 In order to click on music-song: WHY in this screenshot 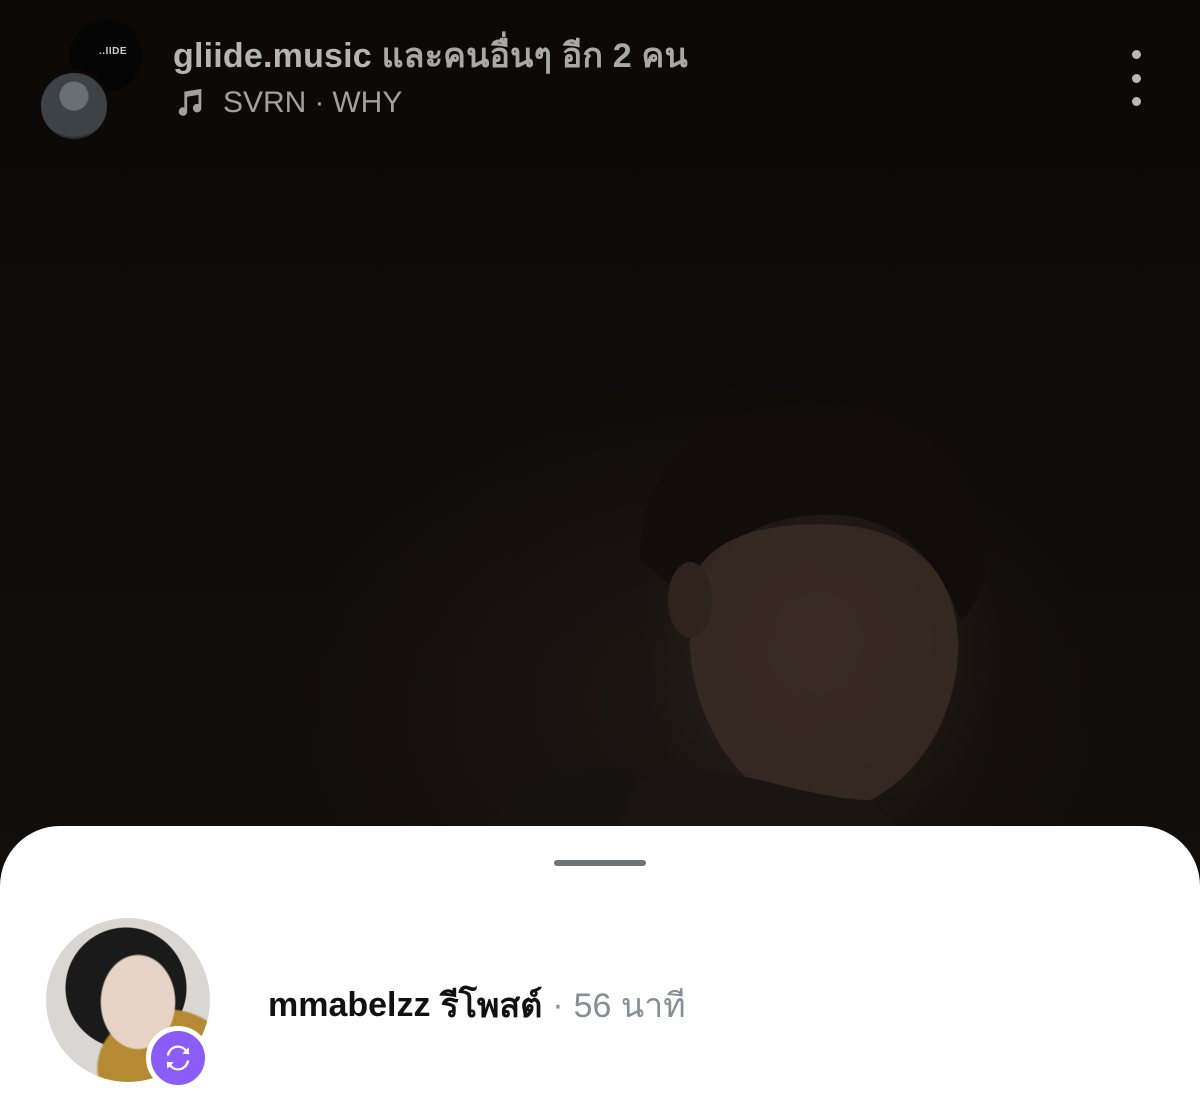, I will do `click(367, 102)`.